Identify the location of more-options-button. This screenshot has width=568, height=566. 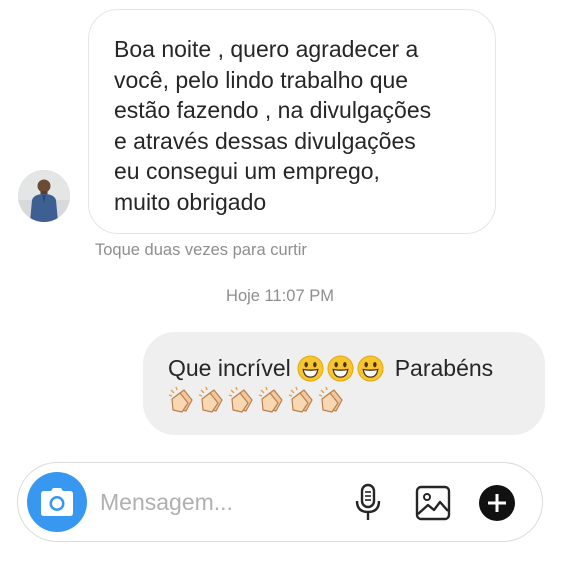
(497, 503).